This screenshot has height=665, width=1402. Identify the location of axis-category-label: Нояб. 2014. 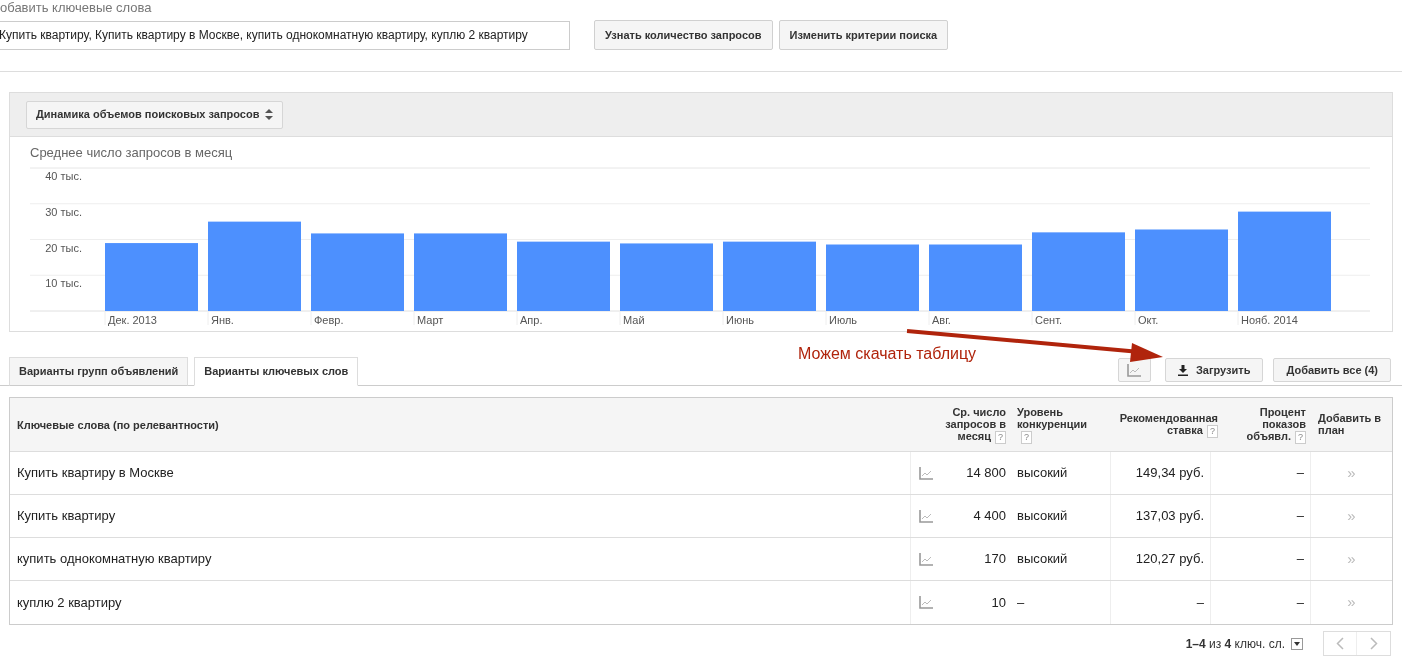
(1269, 319).